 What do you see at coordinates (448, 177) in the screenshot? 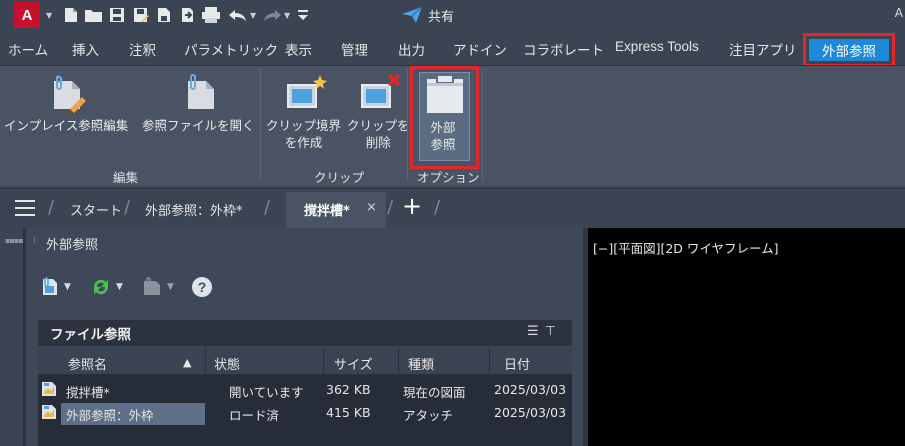
I see `panel-title-options: オプション` at bounding box center [448, 177].